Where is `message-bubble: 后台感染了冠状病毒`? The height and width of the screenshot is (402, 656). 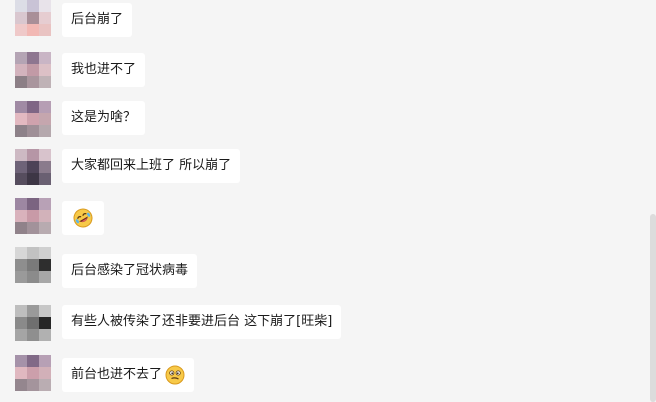
message-bubble: 后台感染了冠状病毒 is located at coordinates (130, 271).